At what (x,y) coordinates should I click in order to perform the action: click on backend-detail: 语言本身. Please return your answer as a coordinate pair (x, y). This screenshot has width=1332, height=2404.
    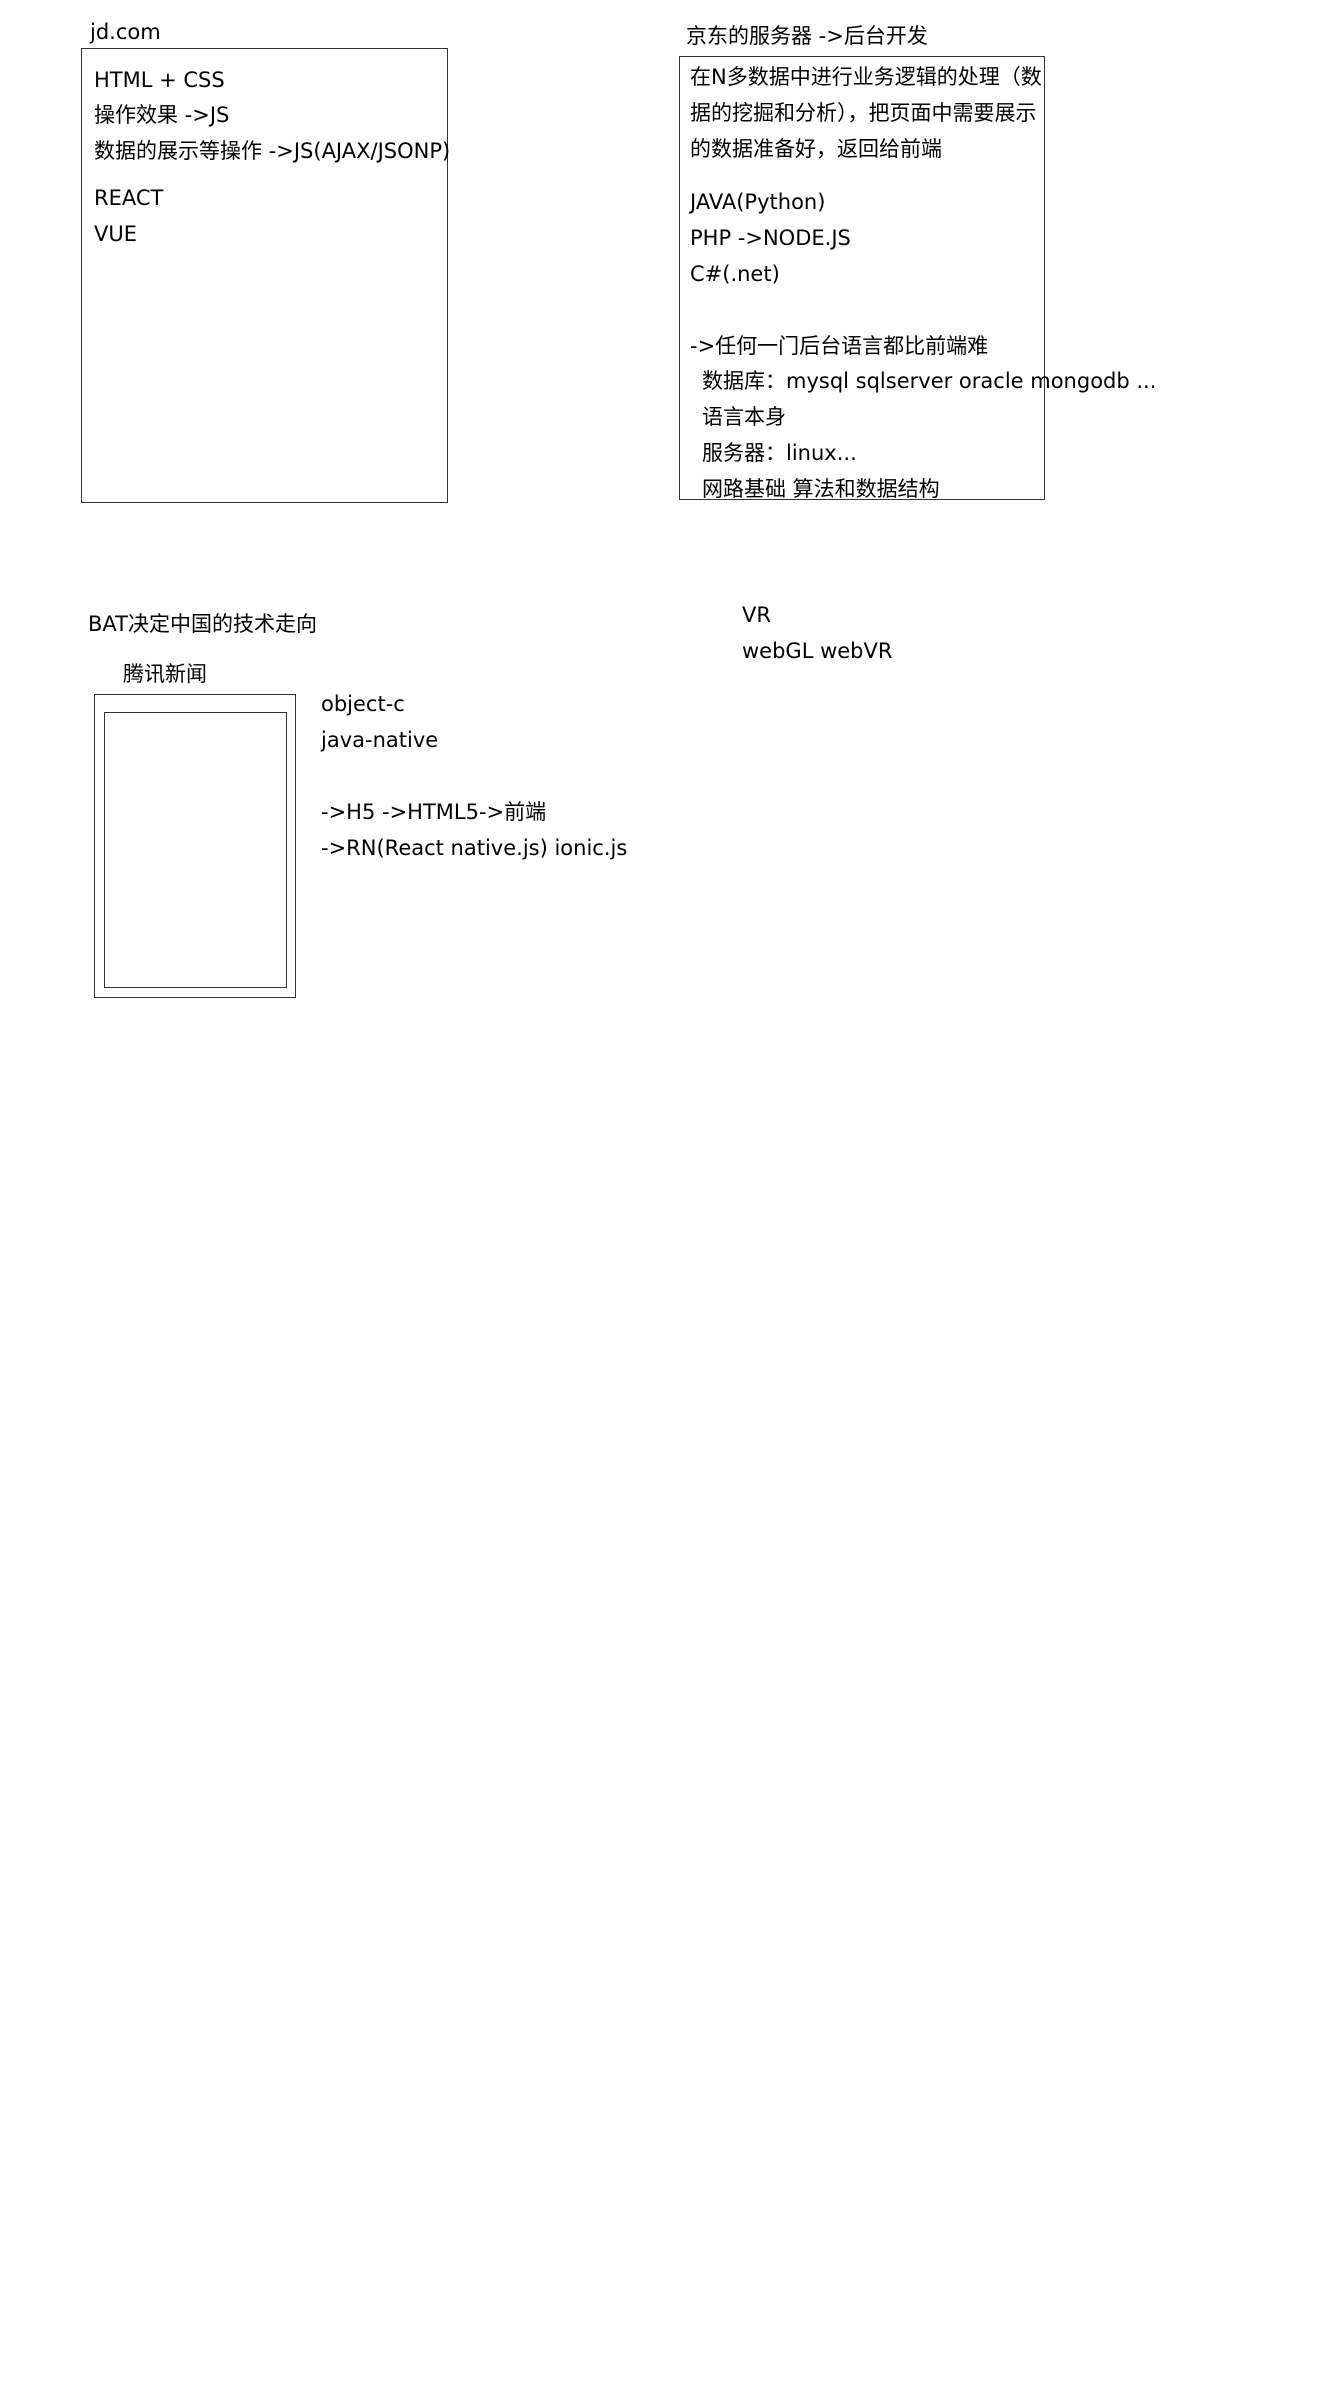
    Looking at the image, I should click on (744, 417).